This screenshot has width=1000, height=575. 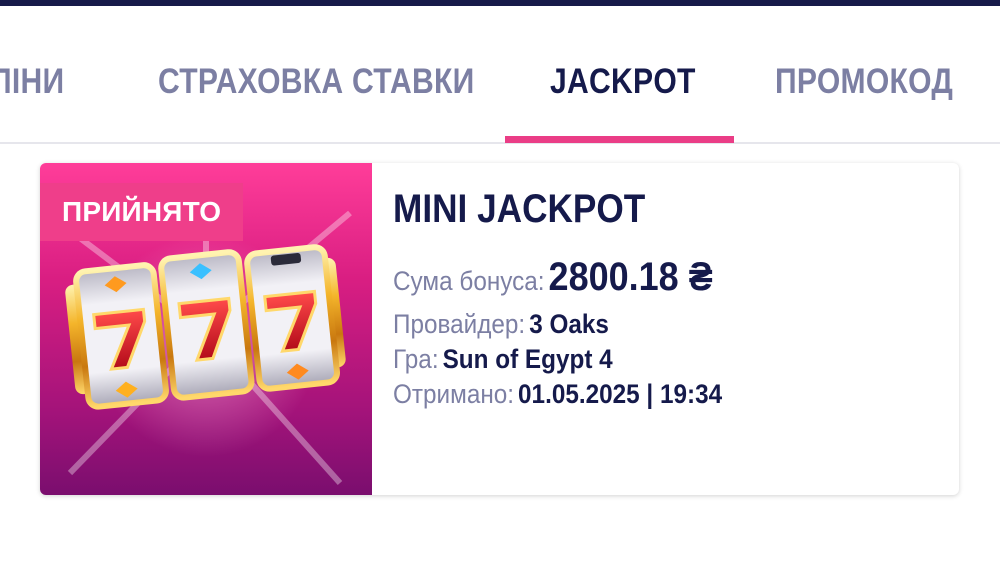 I want to click on received-row: Отримано: 01.05.2025 | 19:34, so click(x=557, y=394).